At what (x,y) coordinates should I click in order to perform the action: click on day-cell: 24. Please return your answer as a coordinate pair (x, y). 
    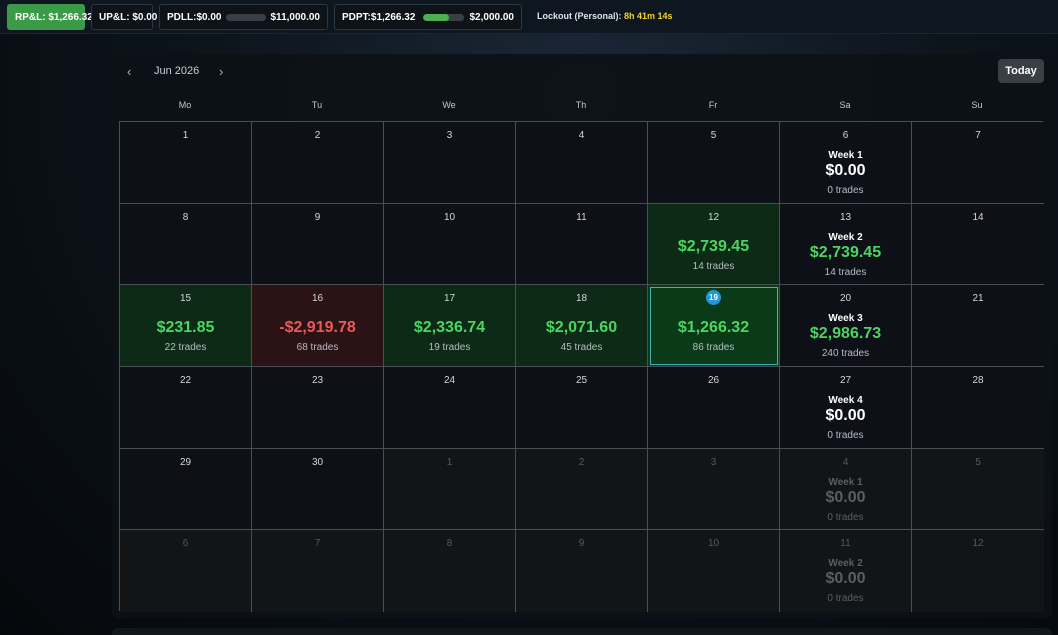
    Looking at the image, I should click on (450, 407).